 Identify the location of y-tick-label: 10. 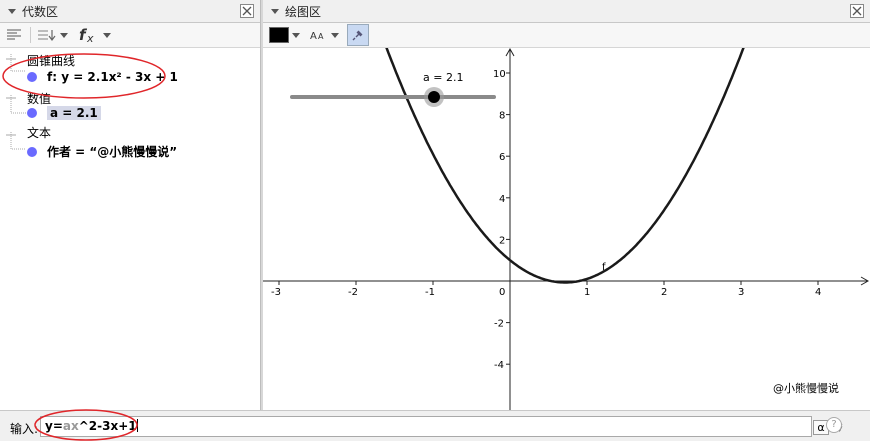
(499, 74).